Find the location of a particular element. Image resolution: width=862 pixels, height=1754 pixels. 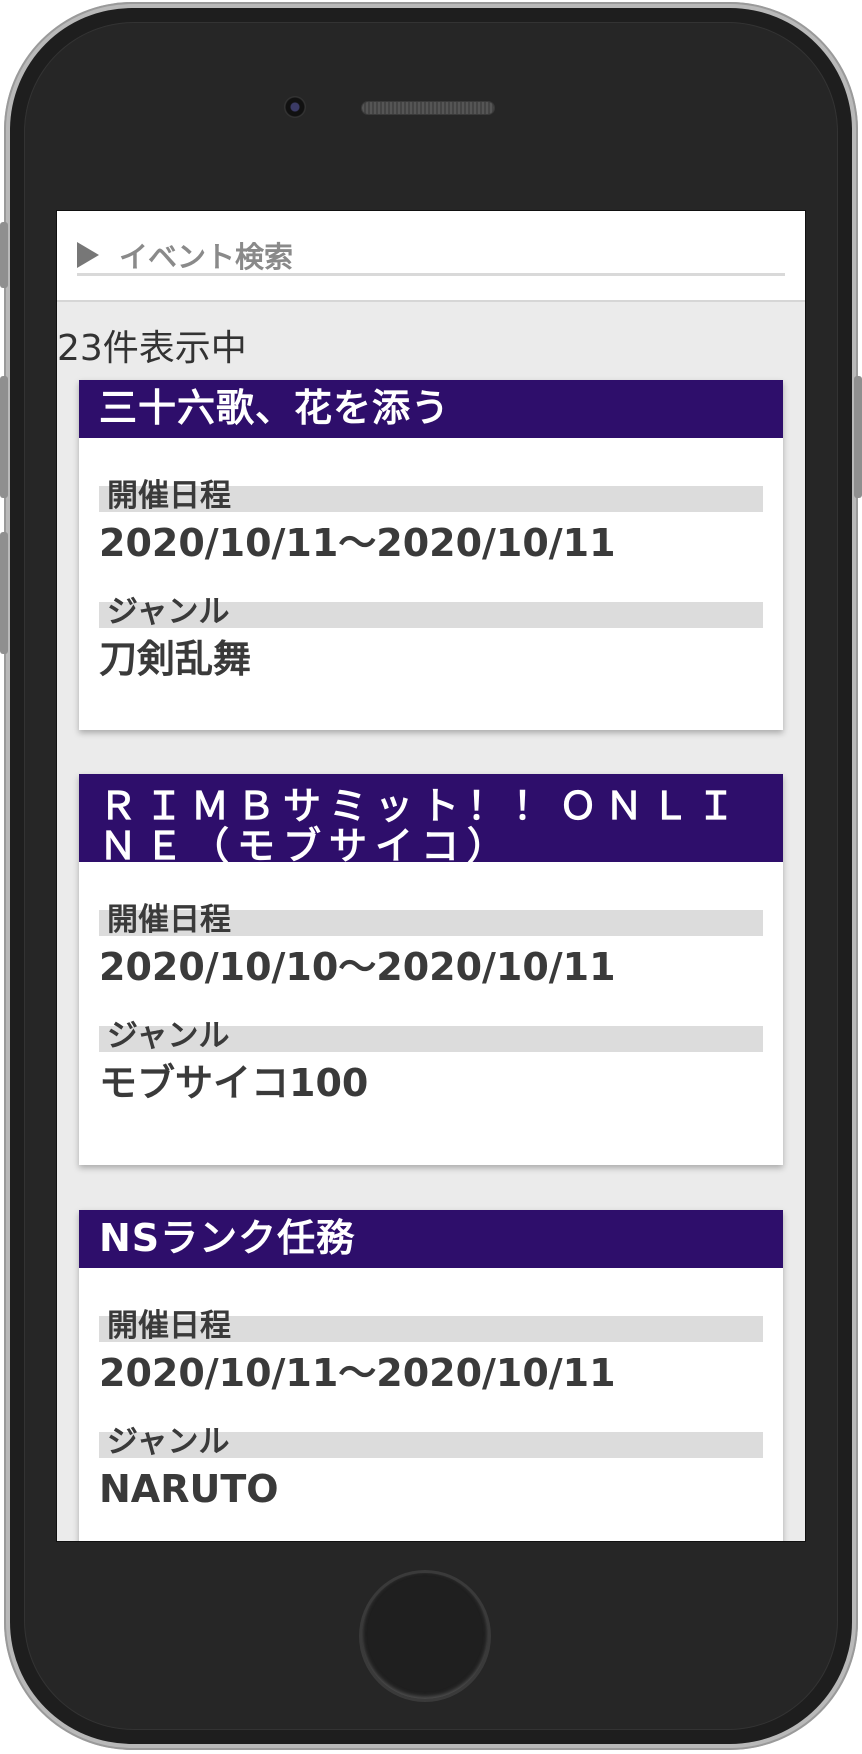

event-genre-field: ジャンル モブサイコ100 is located at coordinates (431, 1056).